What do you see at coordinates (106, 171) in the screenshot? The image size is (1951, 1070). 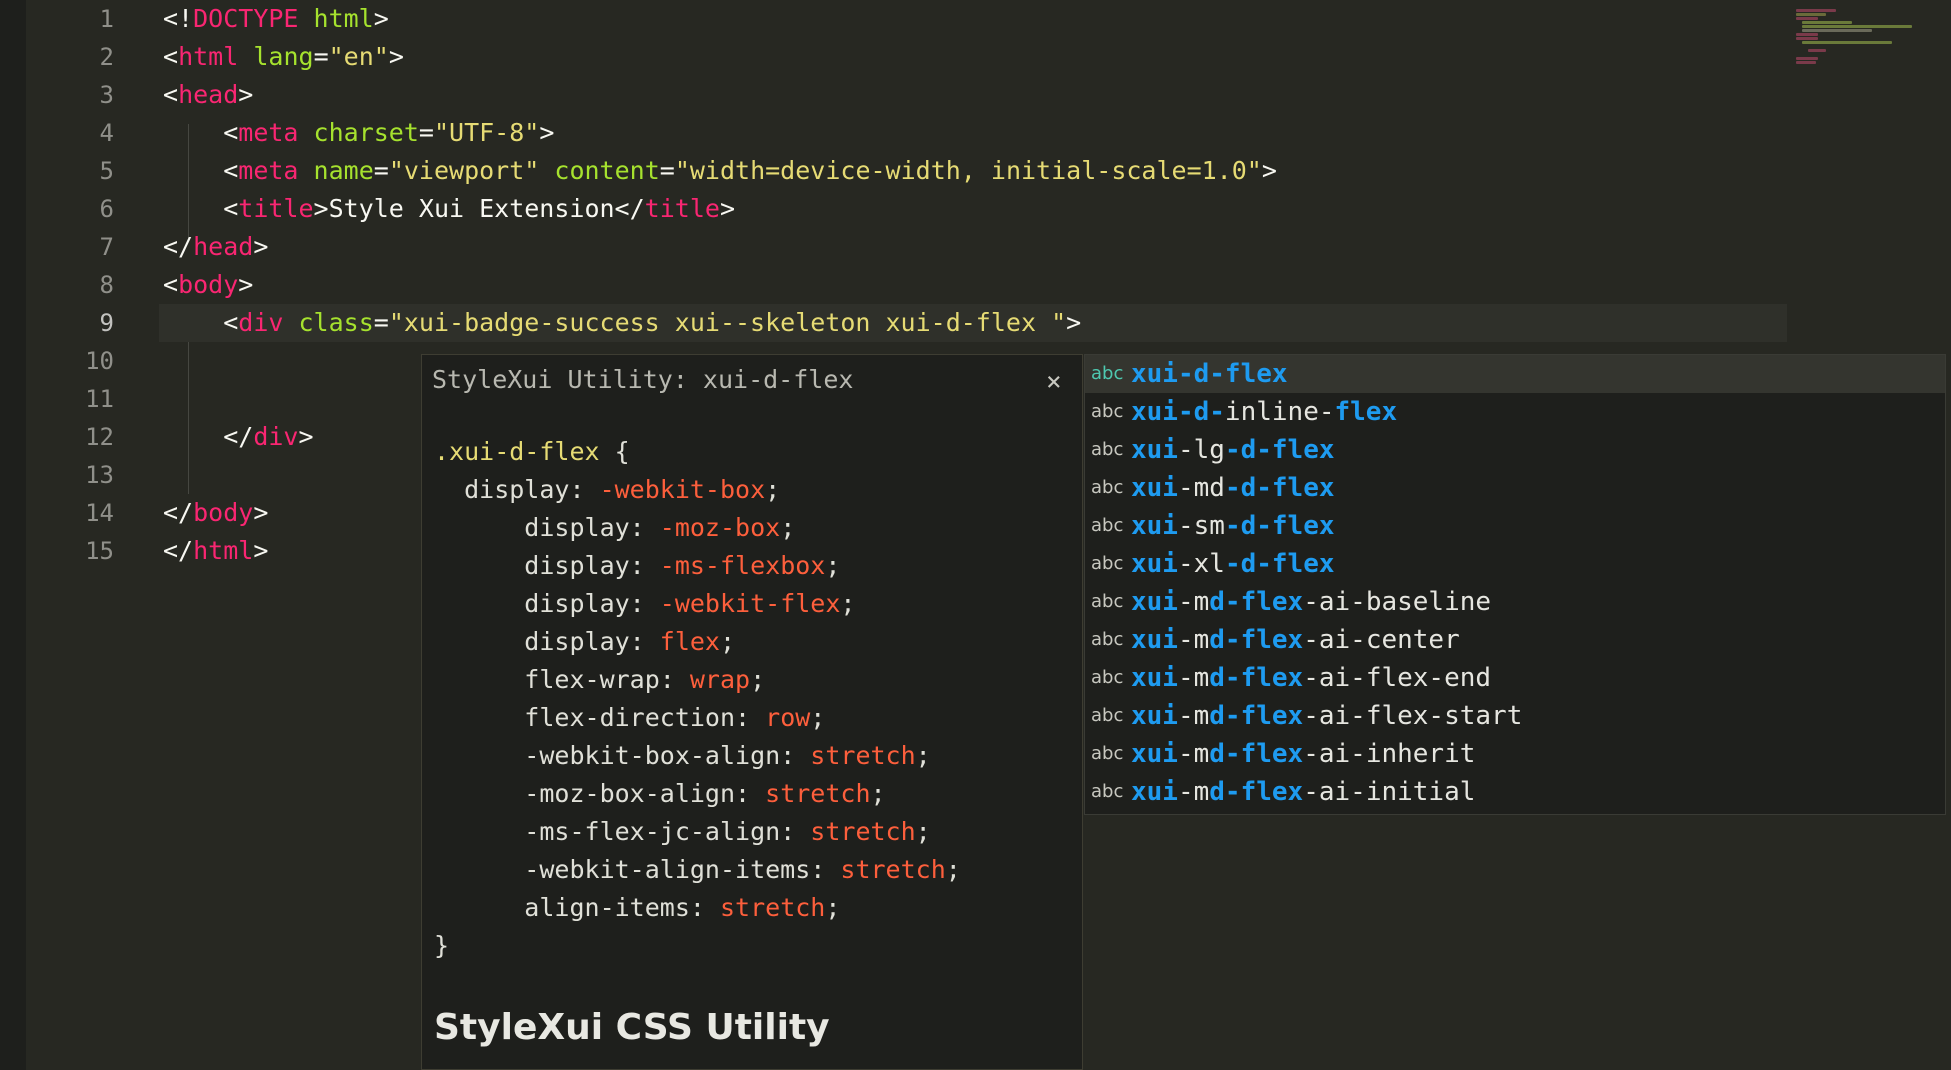 I see `line-number: 5` at bounding box center [106, 171].